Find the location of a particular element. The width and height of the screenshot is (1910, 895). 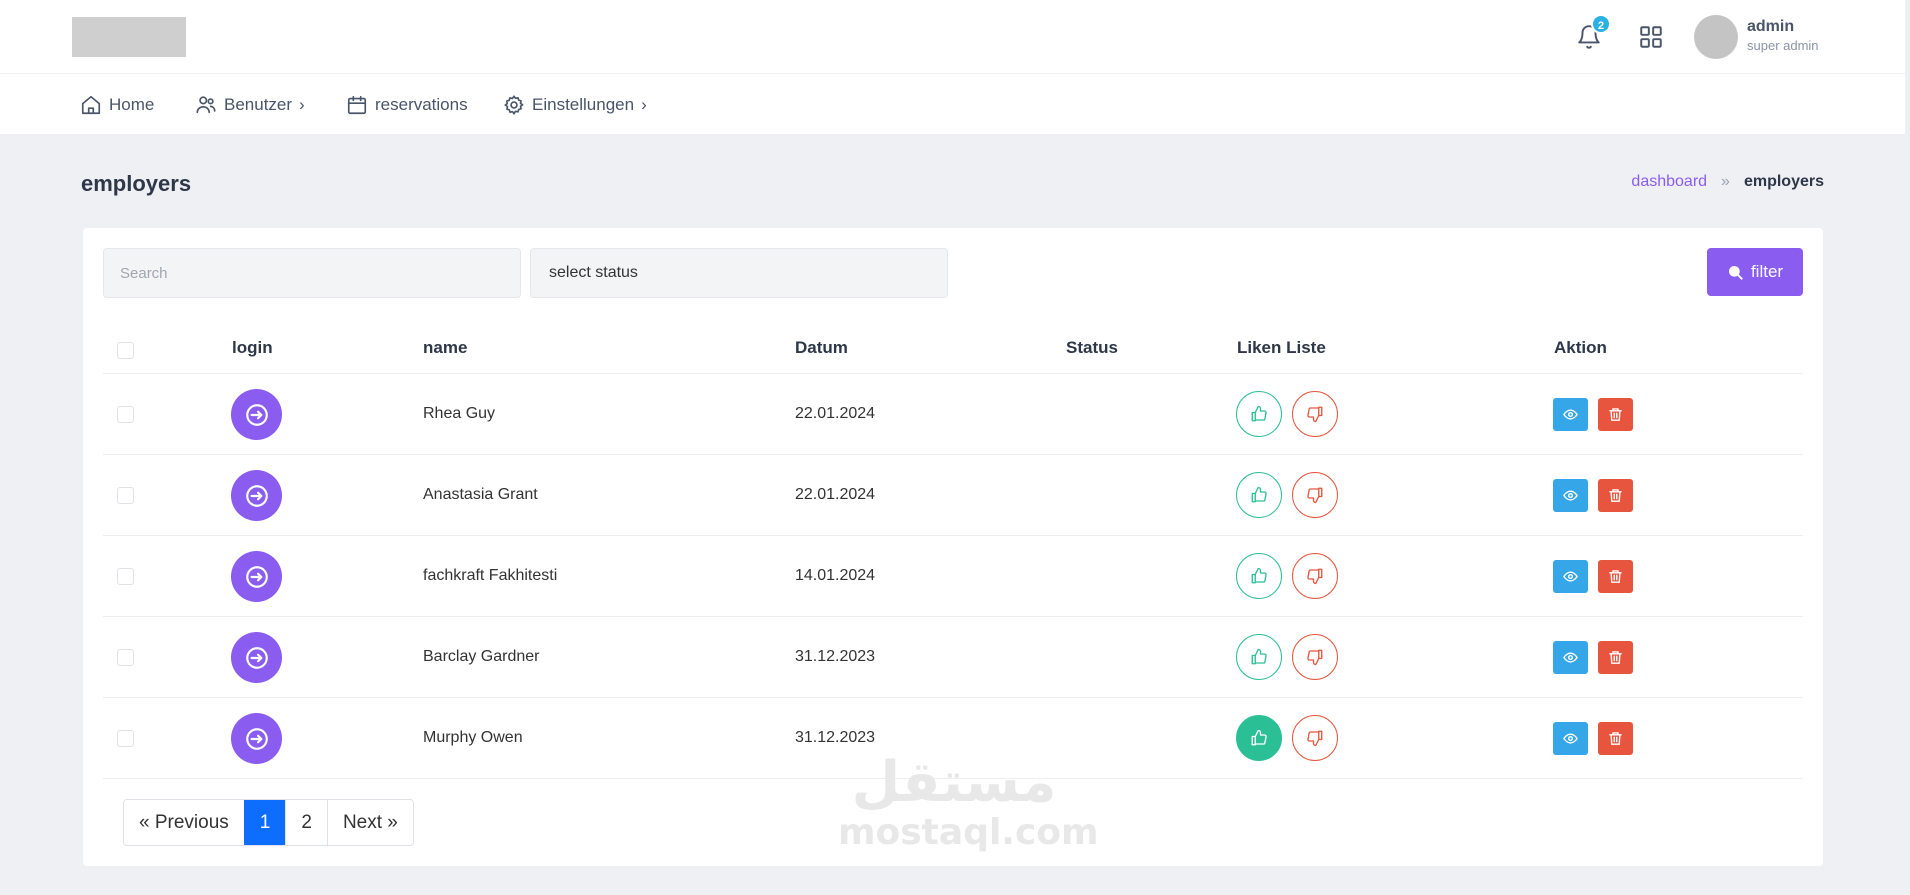

table-row: Barclay Gardner 31.12.2023 is located at coordinates (953, 657).